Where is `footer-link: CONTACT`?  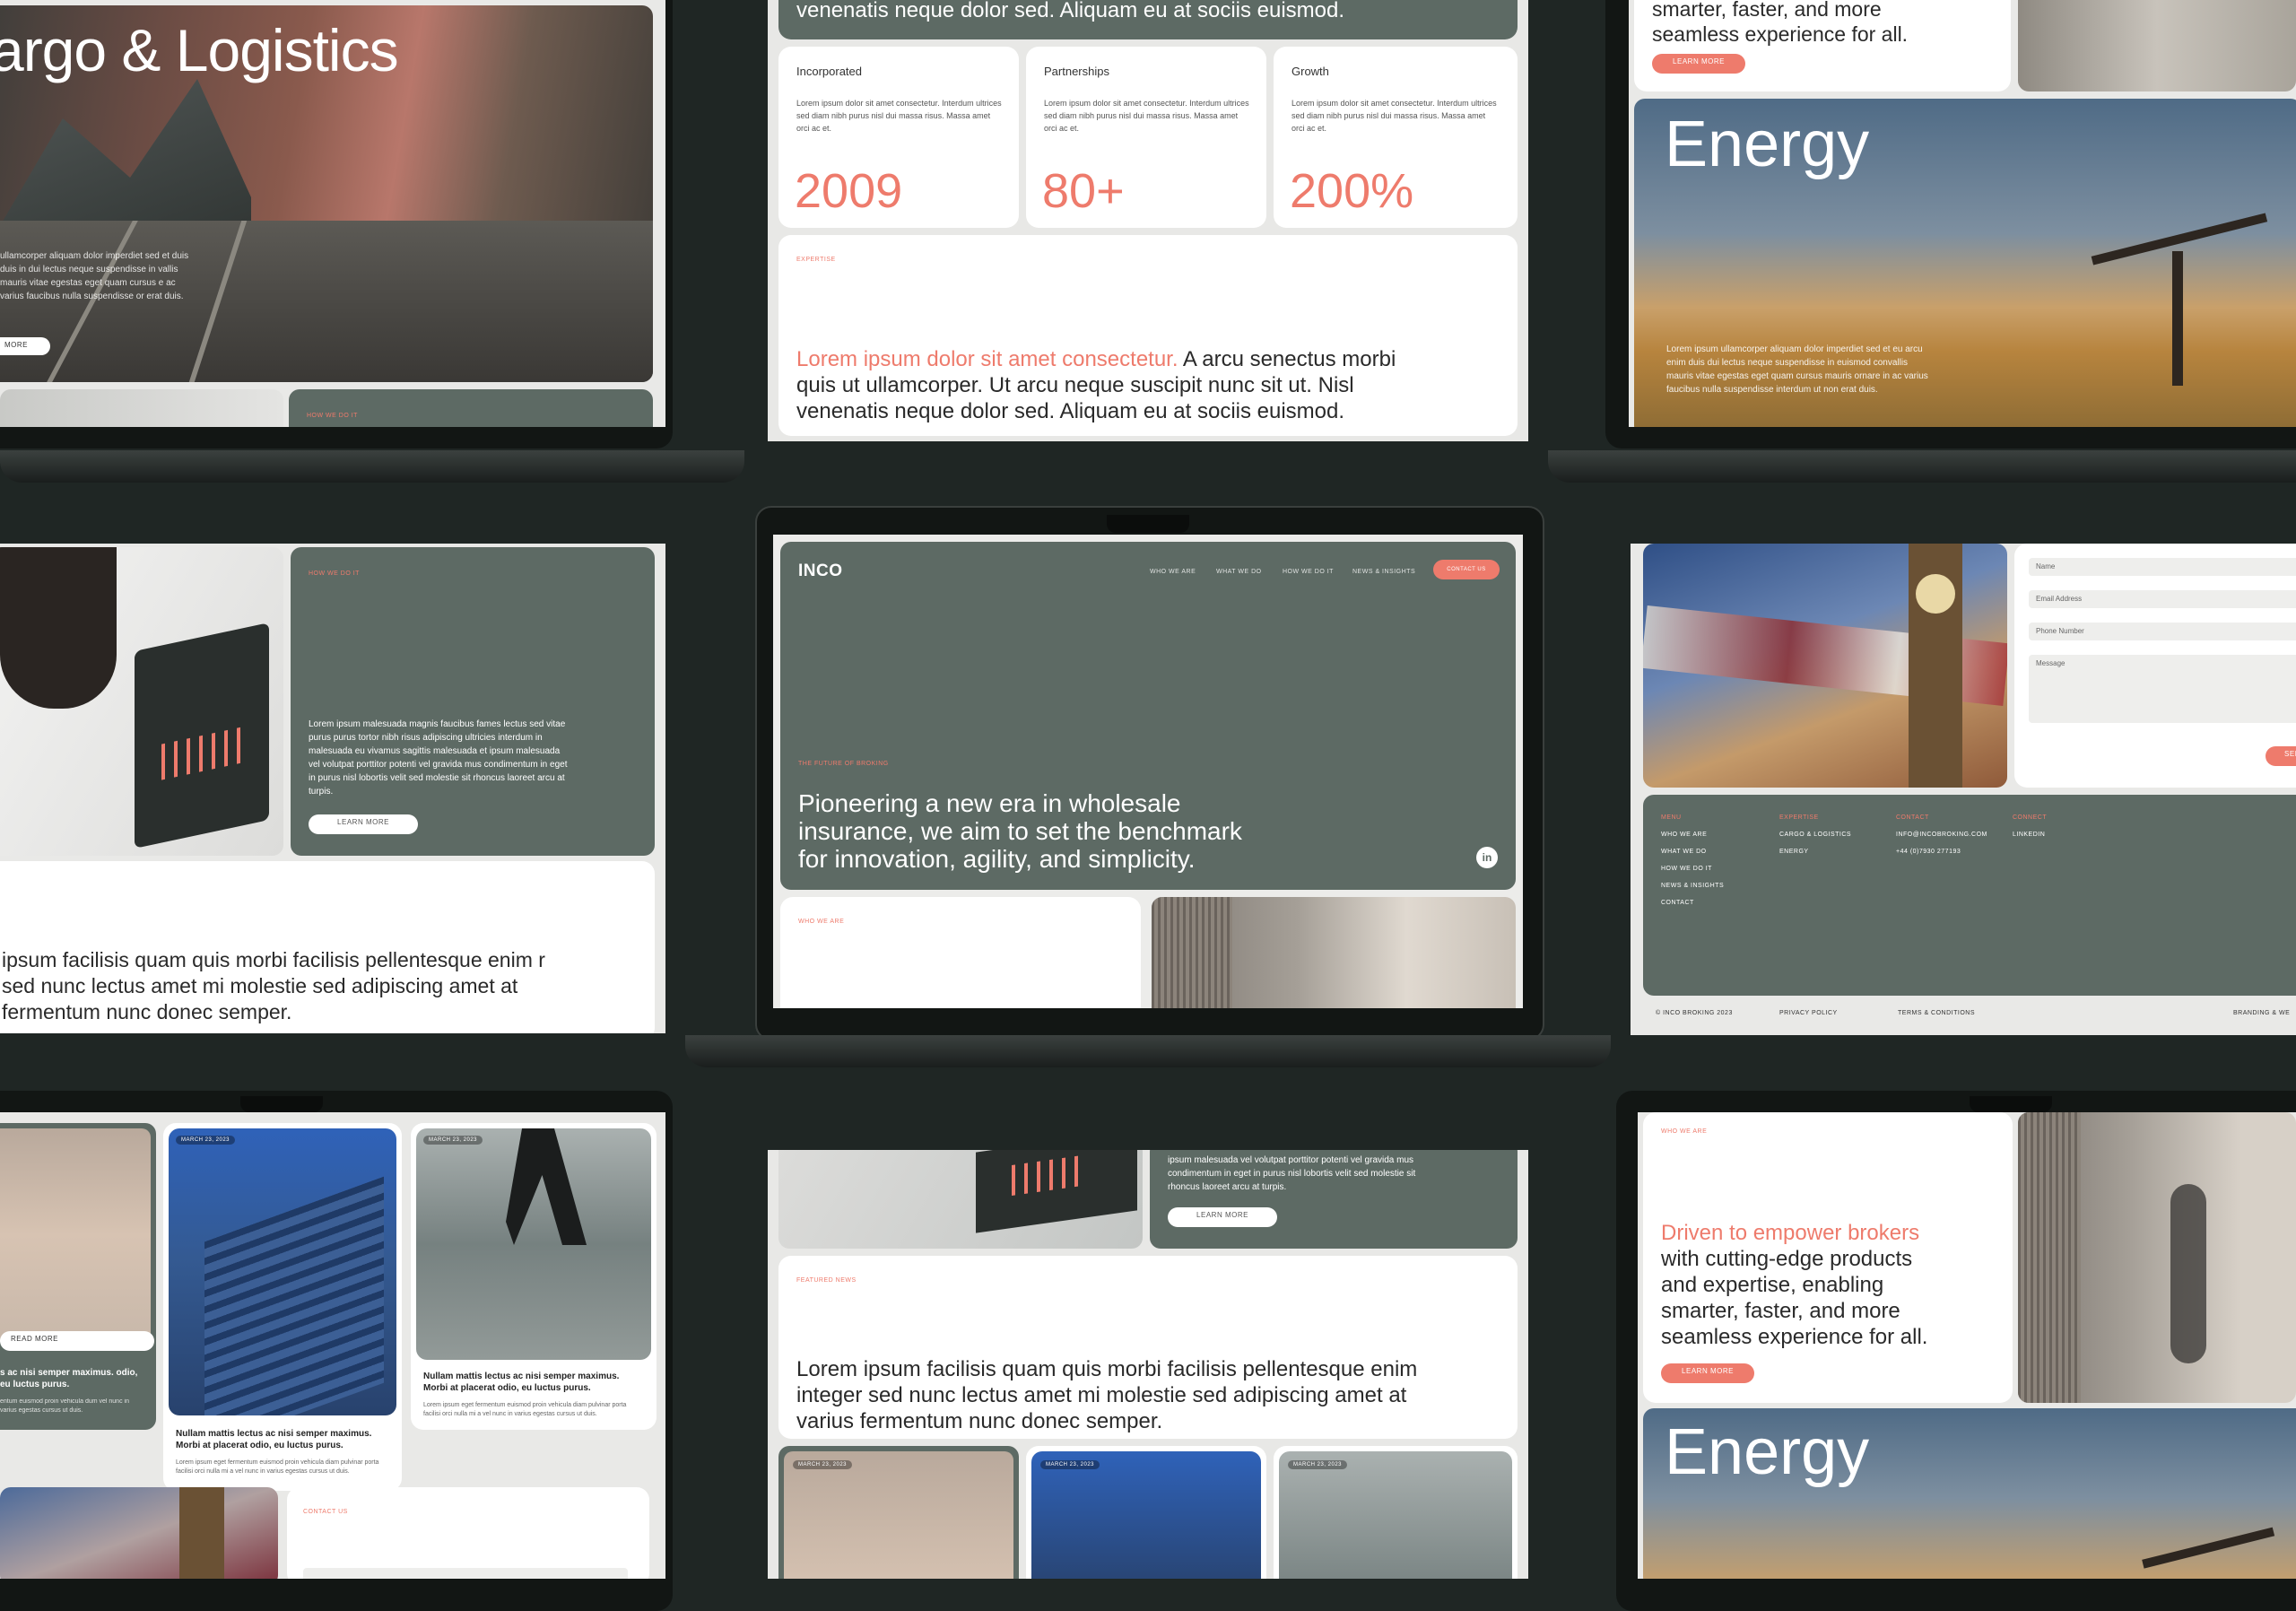 footer-link: CONTACT is located at coordinates (1692, 903).